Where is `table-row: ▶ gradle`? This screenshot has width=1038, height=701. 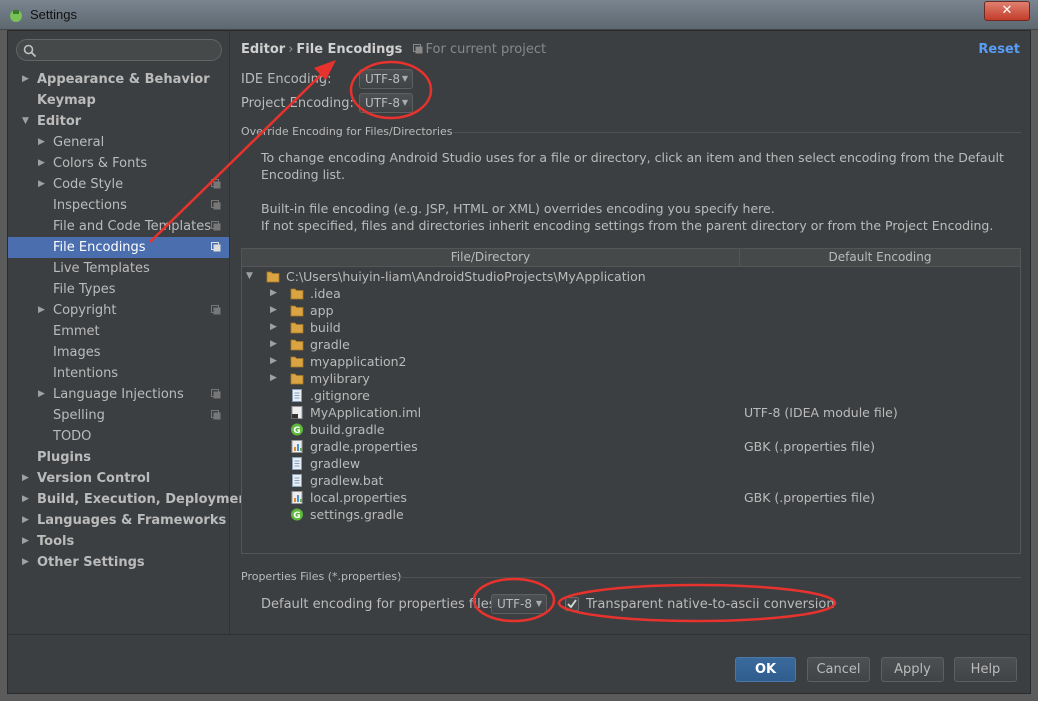 table-row: ▶ gradle is located at coordinates (631, 344).